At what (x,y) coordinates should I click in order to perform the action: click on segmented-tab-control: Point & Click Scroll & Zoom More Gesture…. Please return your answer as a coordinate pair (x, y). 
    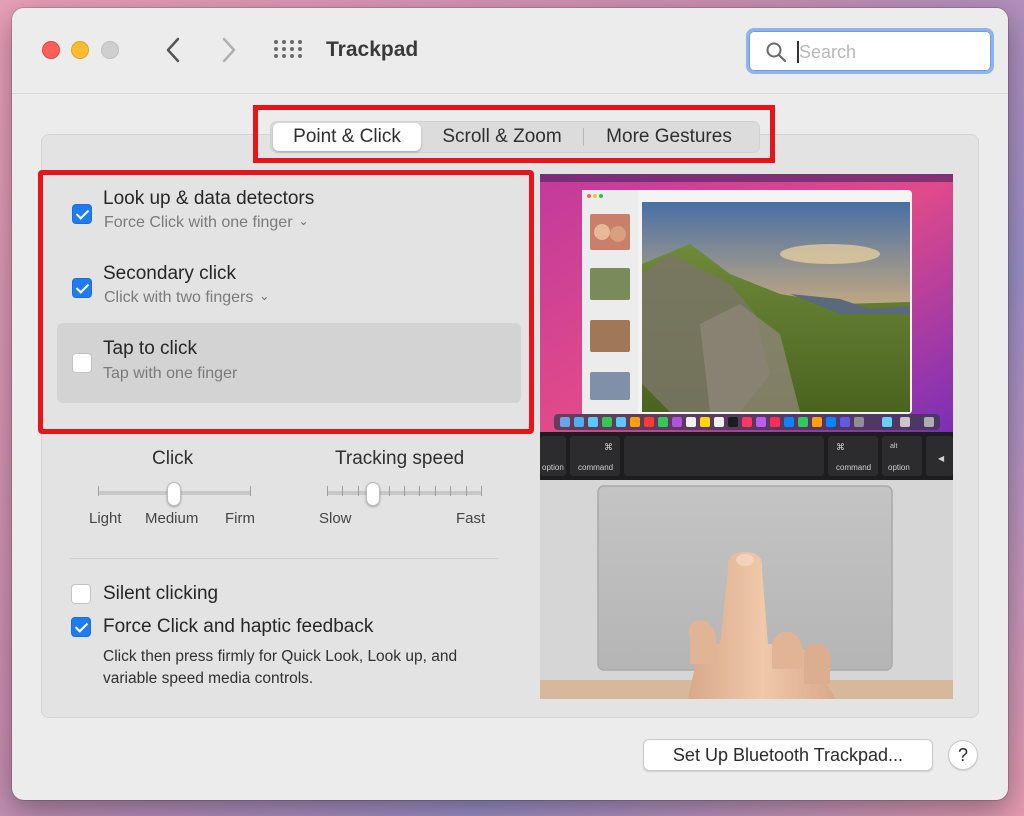
    Looking at the image, I should click on (515, 137).